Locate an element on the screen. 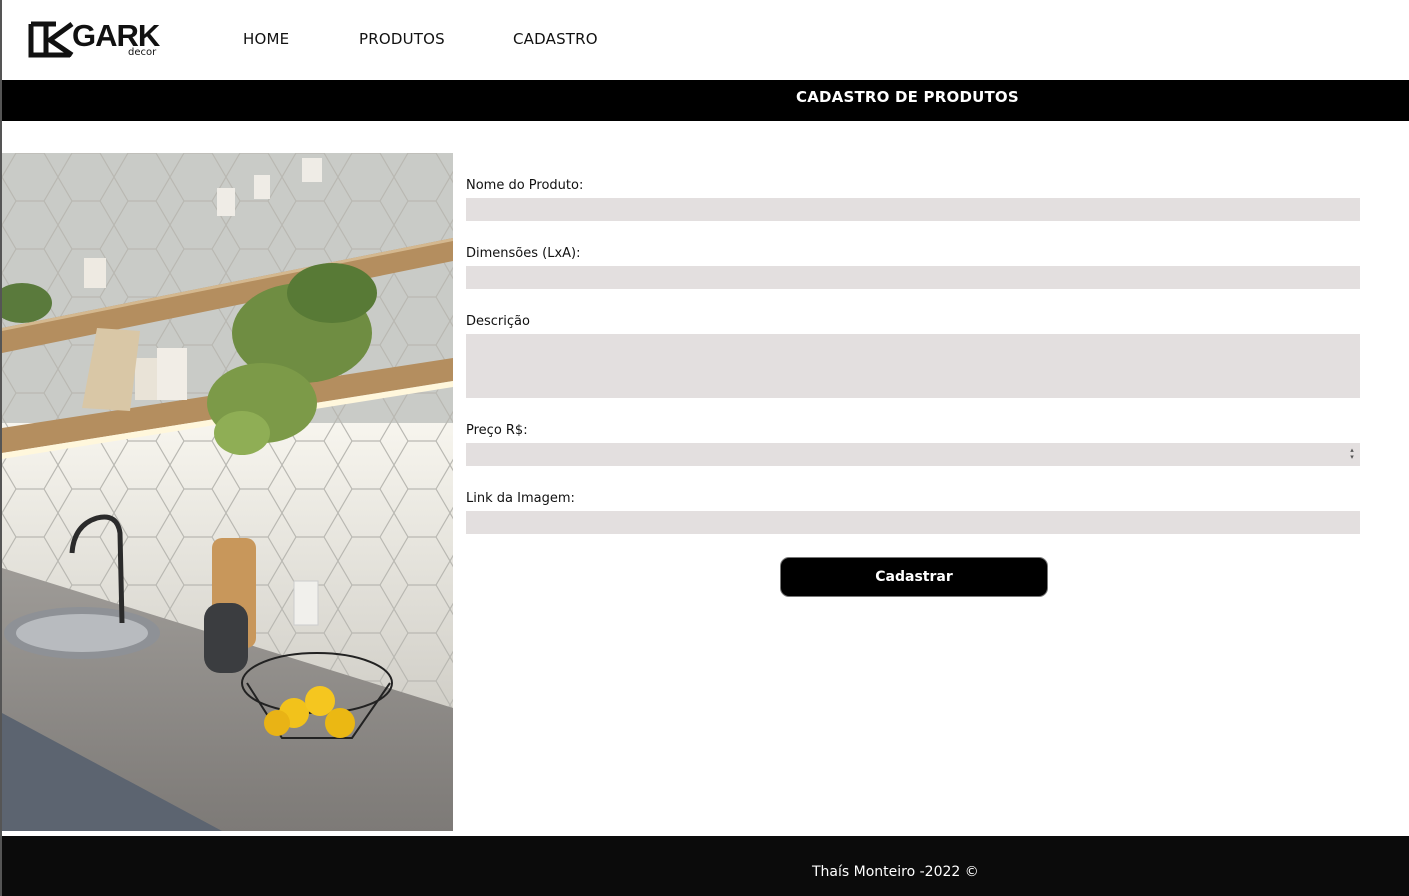  nav-cadastro-link: CADASTRO is located at coordinates (555, 39).